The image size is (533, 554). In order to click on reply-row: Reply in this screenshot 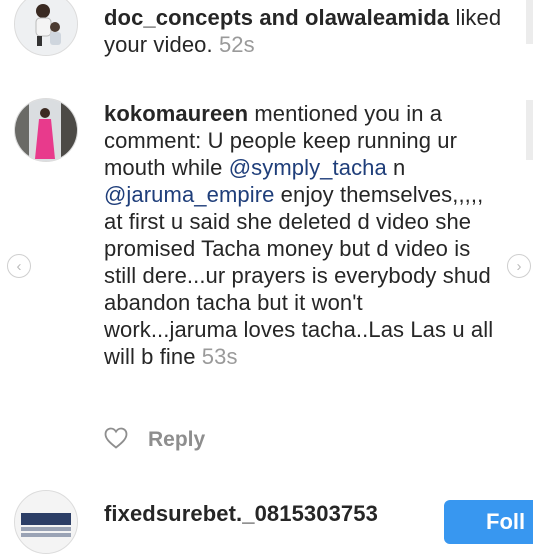, I will do `click(154, 440)`.